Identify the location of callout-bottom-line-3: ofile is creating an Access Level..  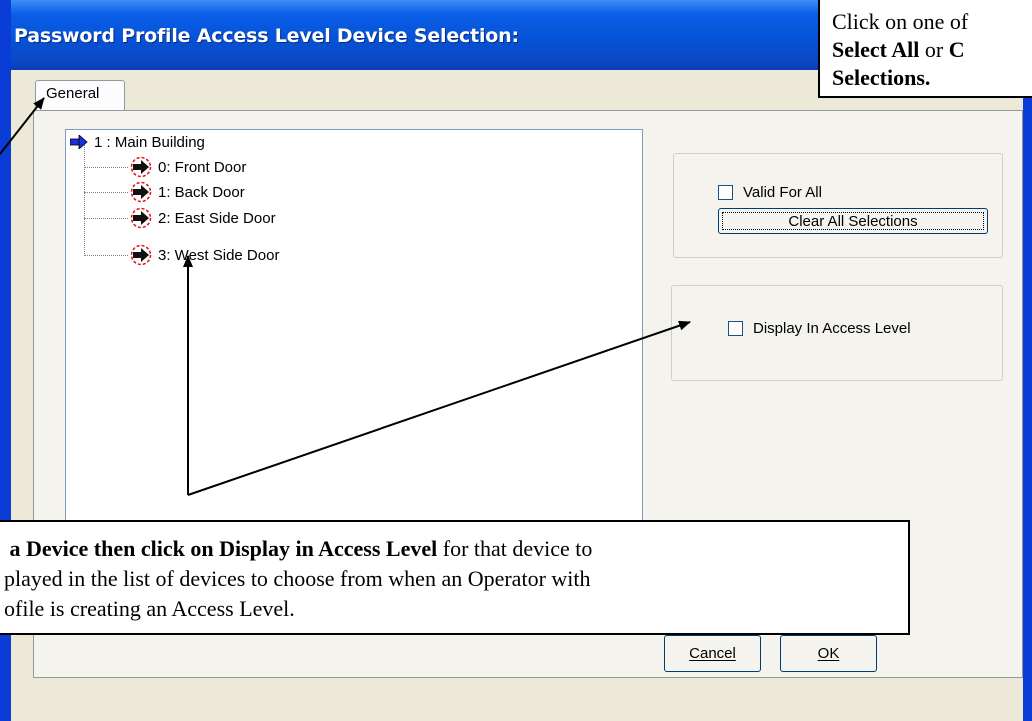
(149, 608).